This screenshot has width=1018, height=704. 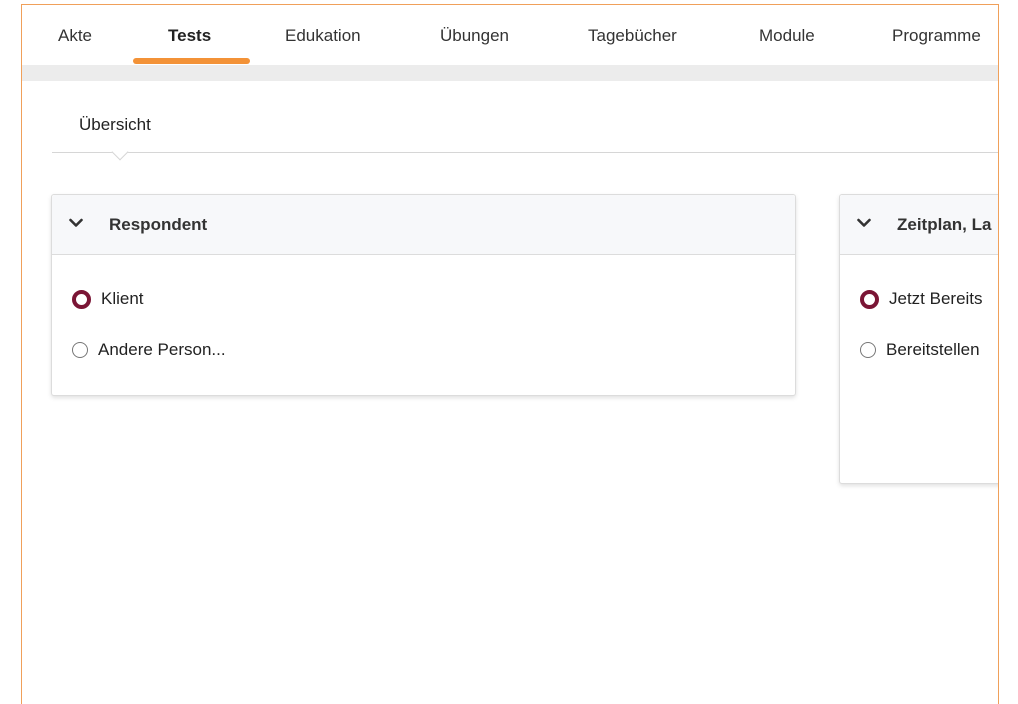 I want to click on option-label: Klient, so click(x=122, y=298).